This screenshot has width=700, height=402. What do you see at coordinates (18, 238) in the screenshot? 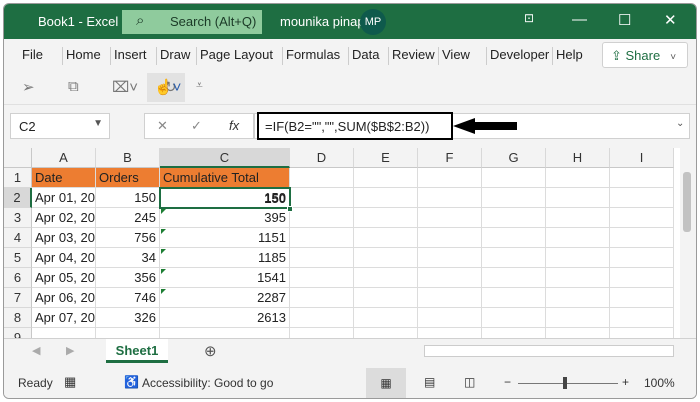
I see `row-header: 4` at bounding box center [18, 238].